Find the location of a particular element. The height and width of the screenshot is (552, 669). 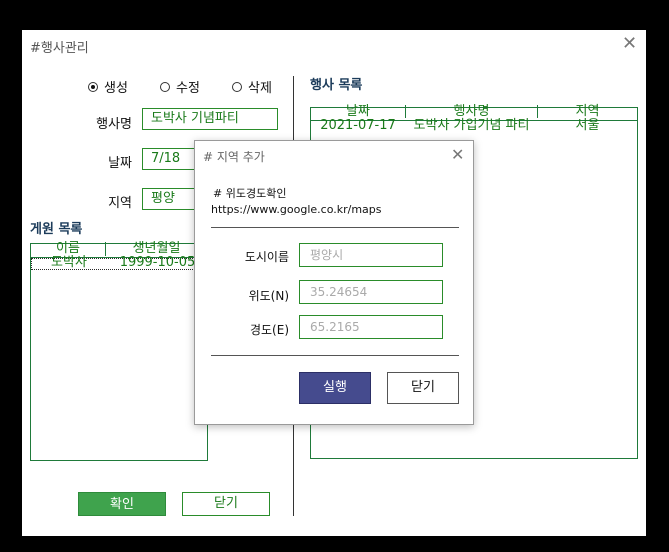

events-title: 행사 목록 is located at coordinates (336, 85).